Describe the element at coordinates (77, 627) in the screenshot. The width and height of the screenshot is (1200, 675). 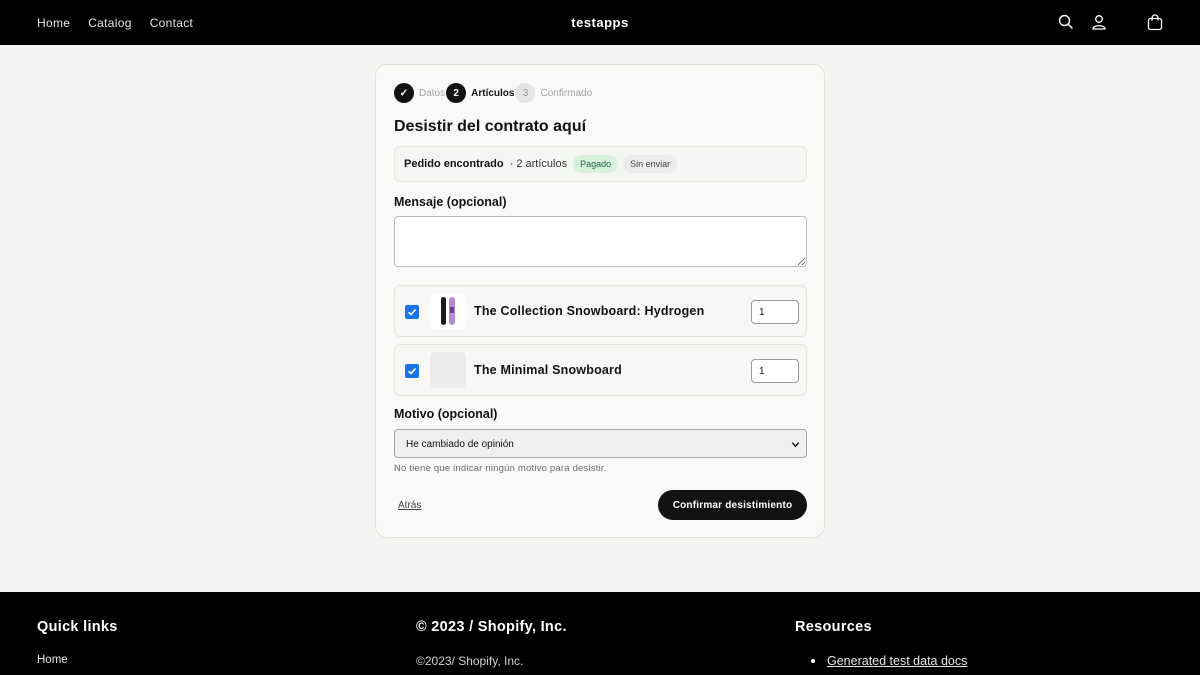
I see `quick-links-heading: Quick links` at that location.